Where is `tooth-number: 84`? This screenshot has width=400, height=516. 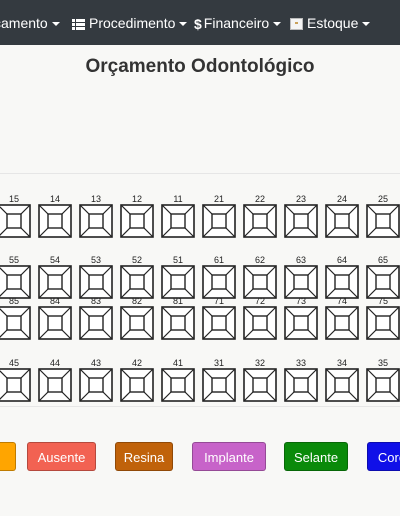
tooth-number: 84 is located at coordinates (54, 301).